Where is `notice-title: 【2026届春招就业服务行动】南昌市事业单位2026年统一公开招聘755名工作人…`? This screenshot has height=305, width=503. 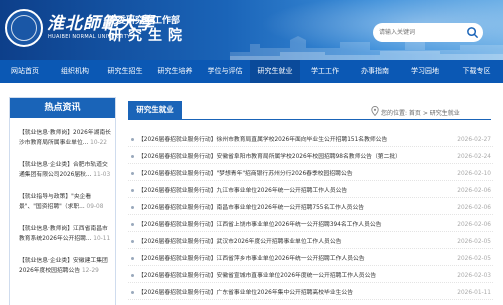
notice-title: 【2026届春招就业服务行动】南昌市事业单位2026年统一公开招聘755名工作人… is located at coordinates (251, 208).